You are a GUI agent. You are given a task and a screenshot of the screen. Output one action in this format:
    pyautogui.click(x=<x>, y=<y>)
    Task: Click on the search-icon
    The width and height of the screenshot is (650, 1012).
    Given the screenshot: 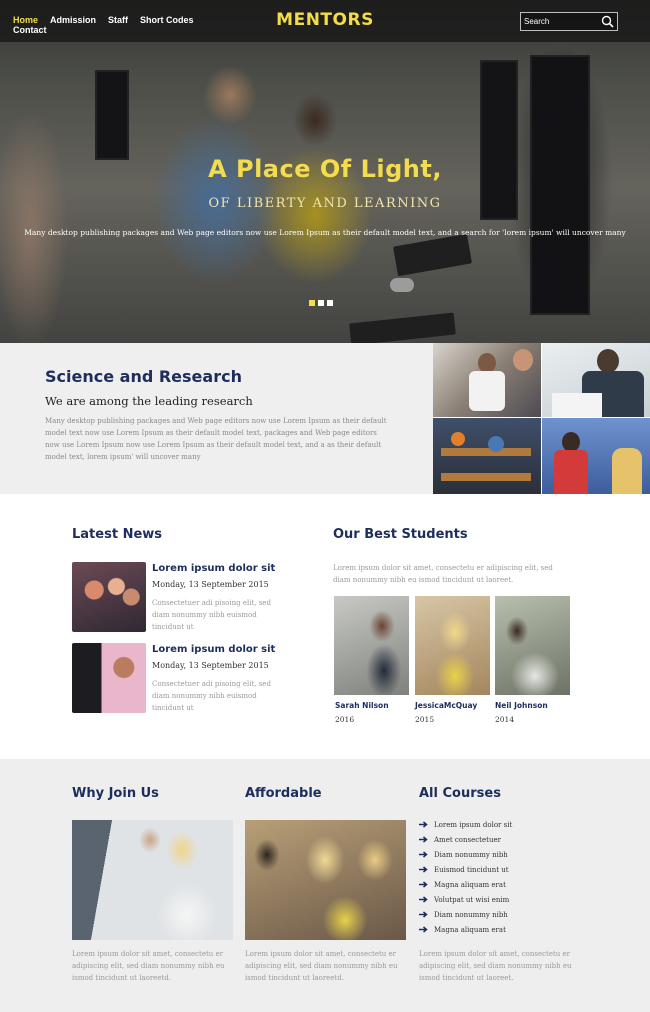 What is the action you would take?
    pyautogui.click(x=607, y=21)
    